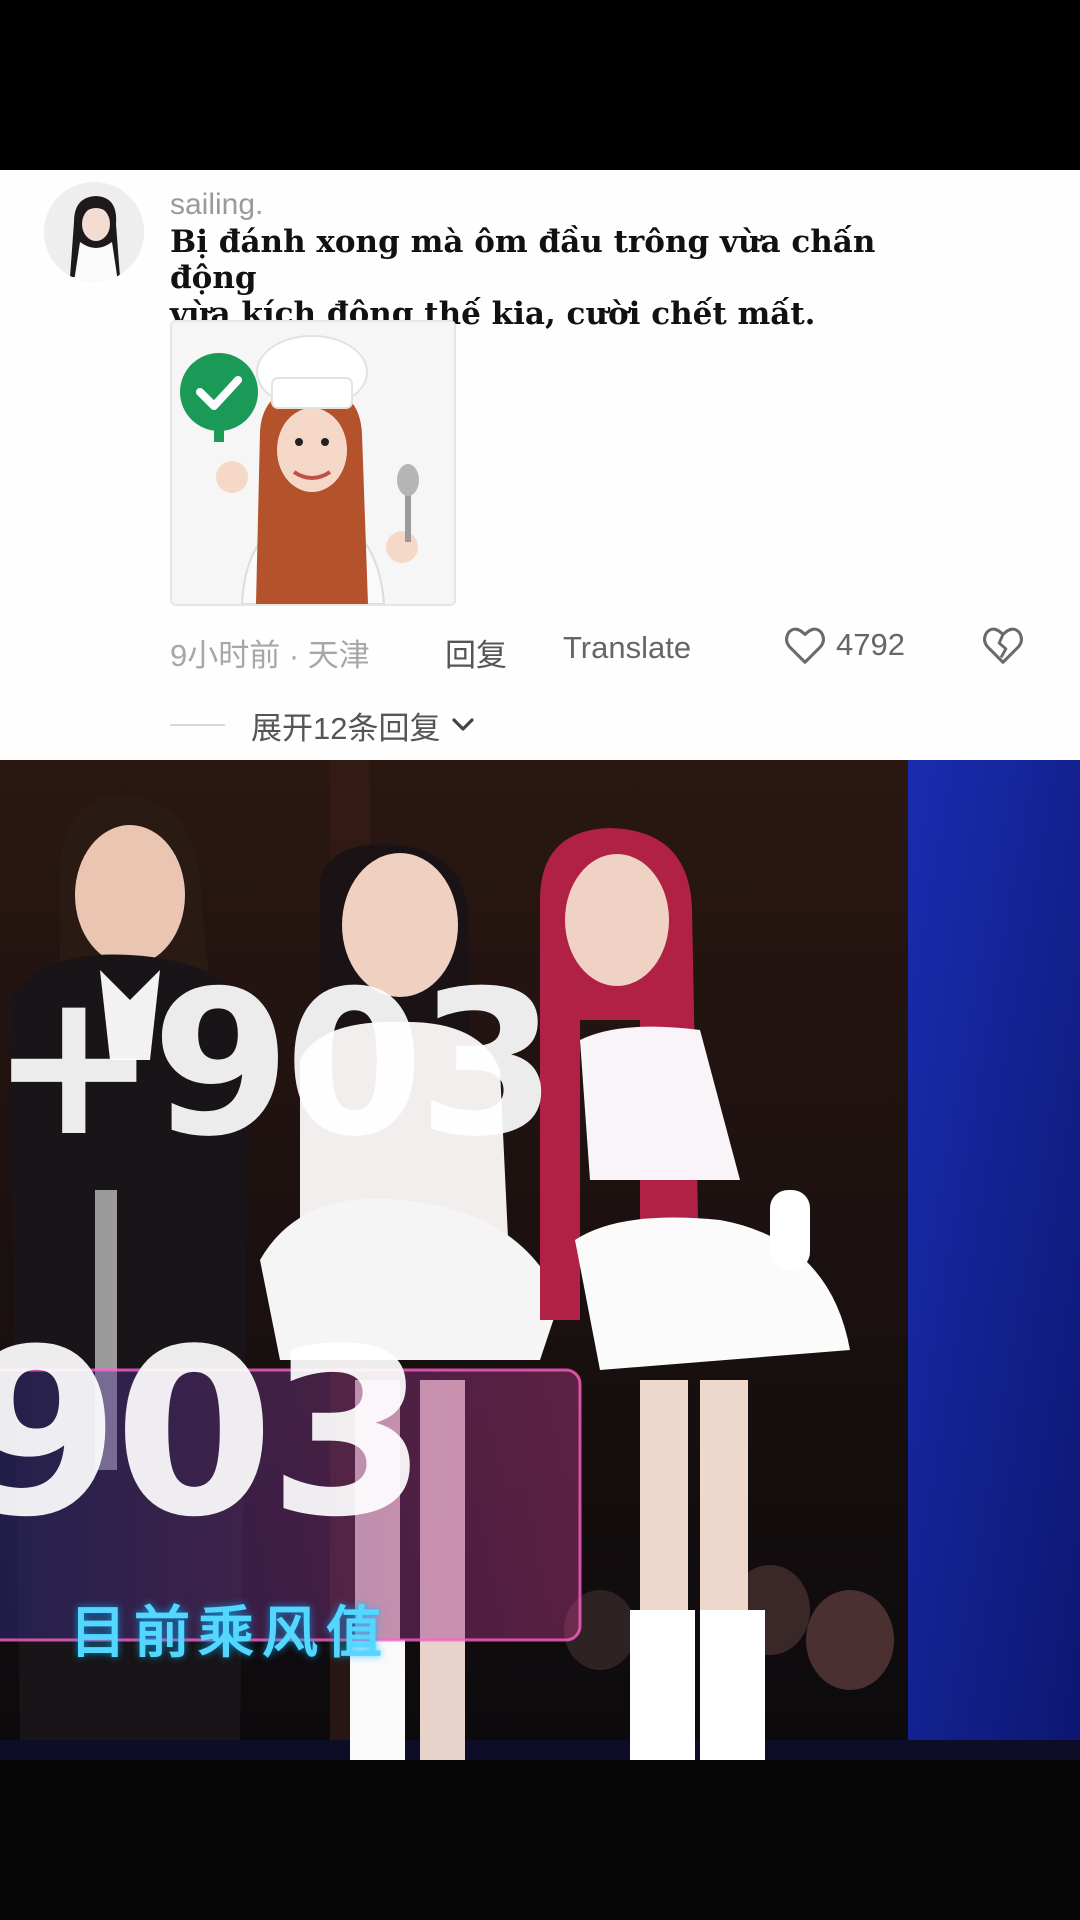  I want to click on expand-replies-button: 展开12条回复, so click(325, 725).